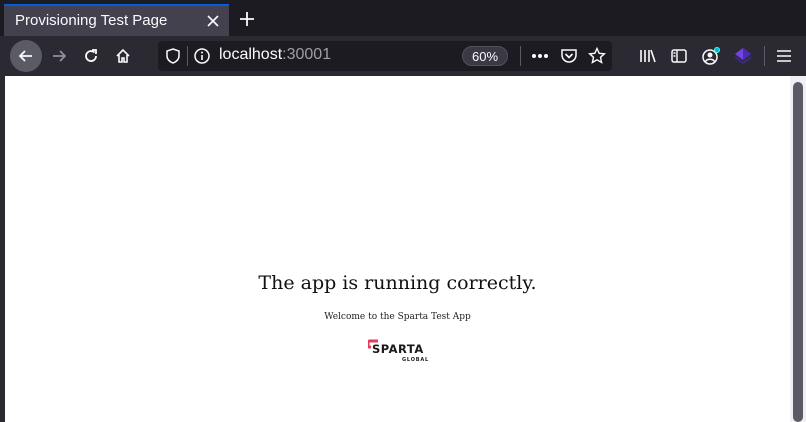 The image size is (806, 422). What do you see at coordinates (597, 56) in the screenshot?
I see `star-icon` at bounding box center [597, 56].